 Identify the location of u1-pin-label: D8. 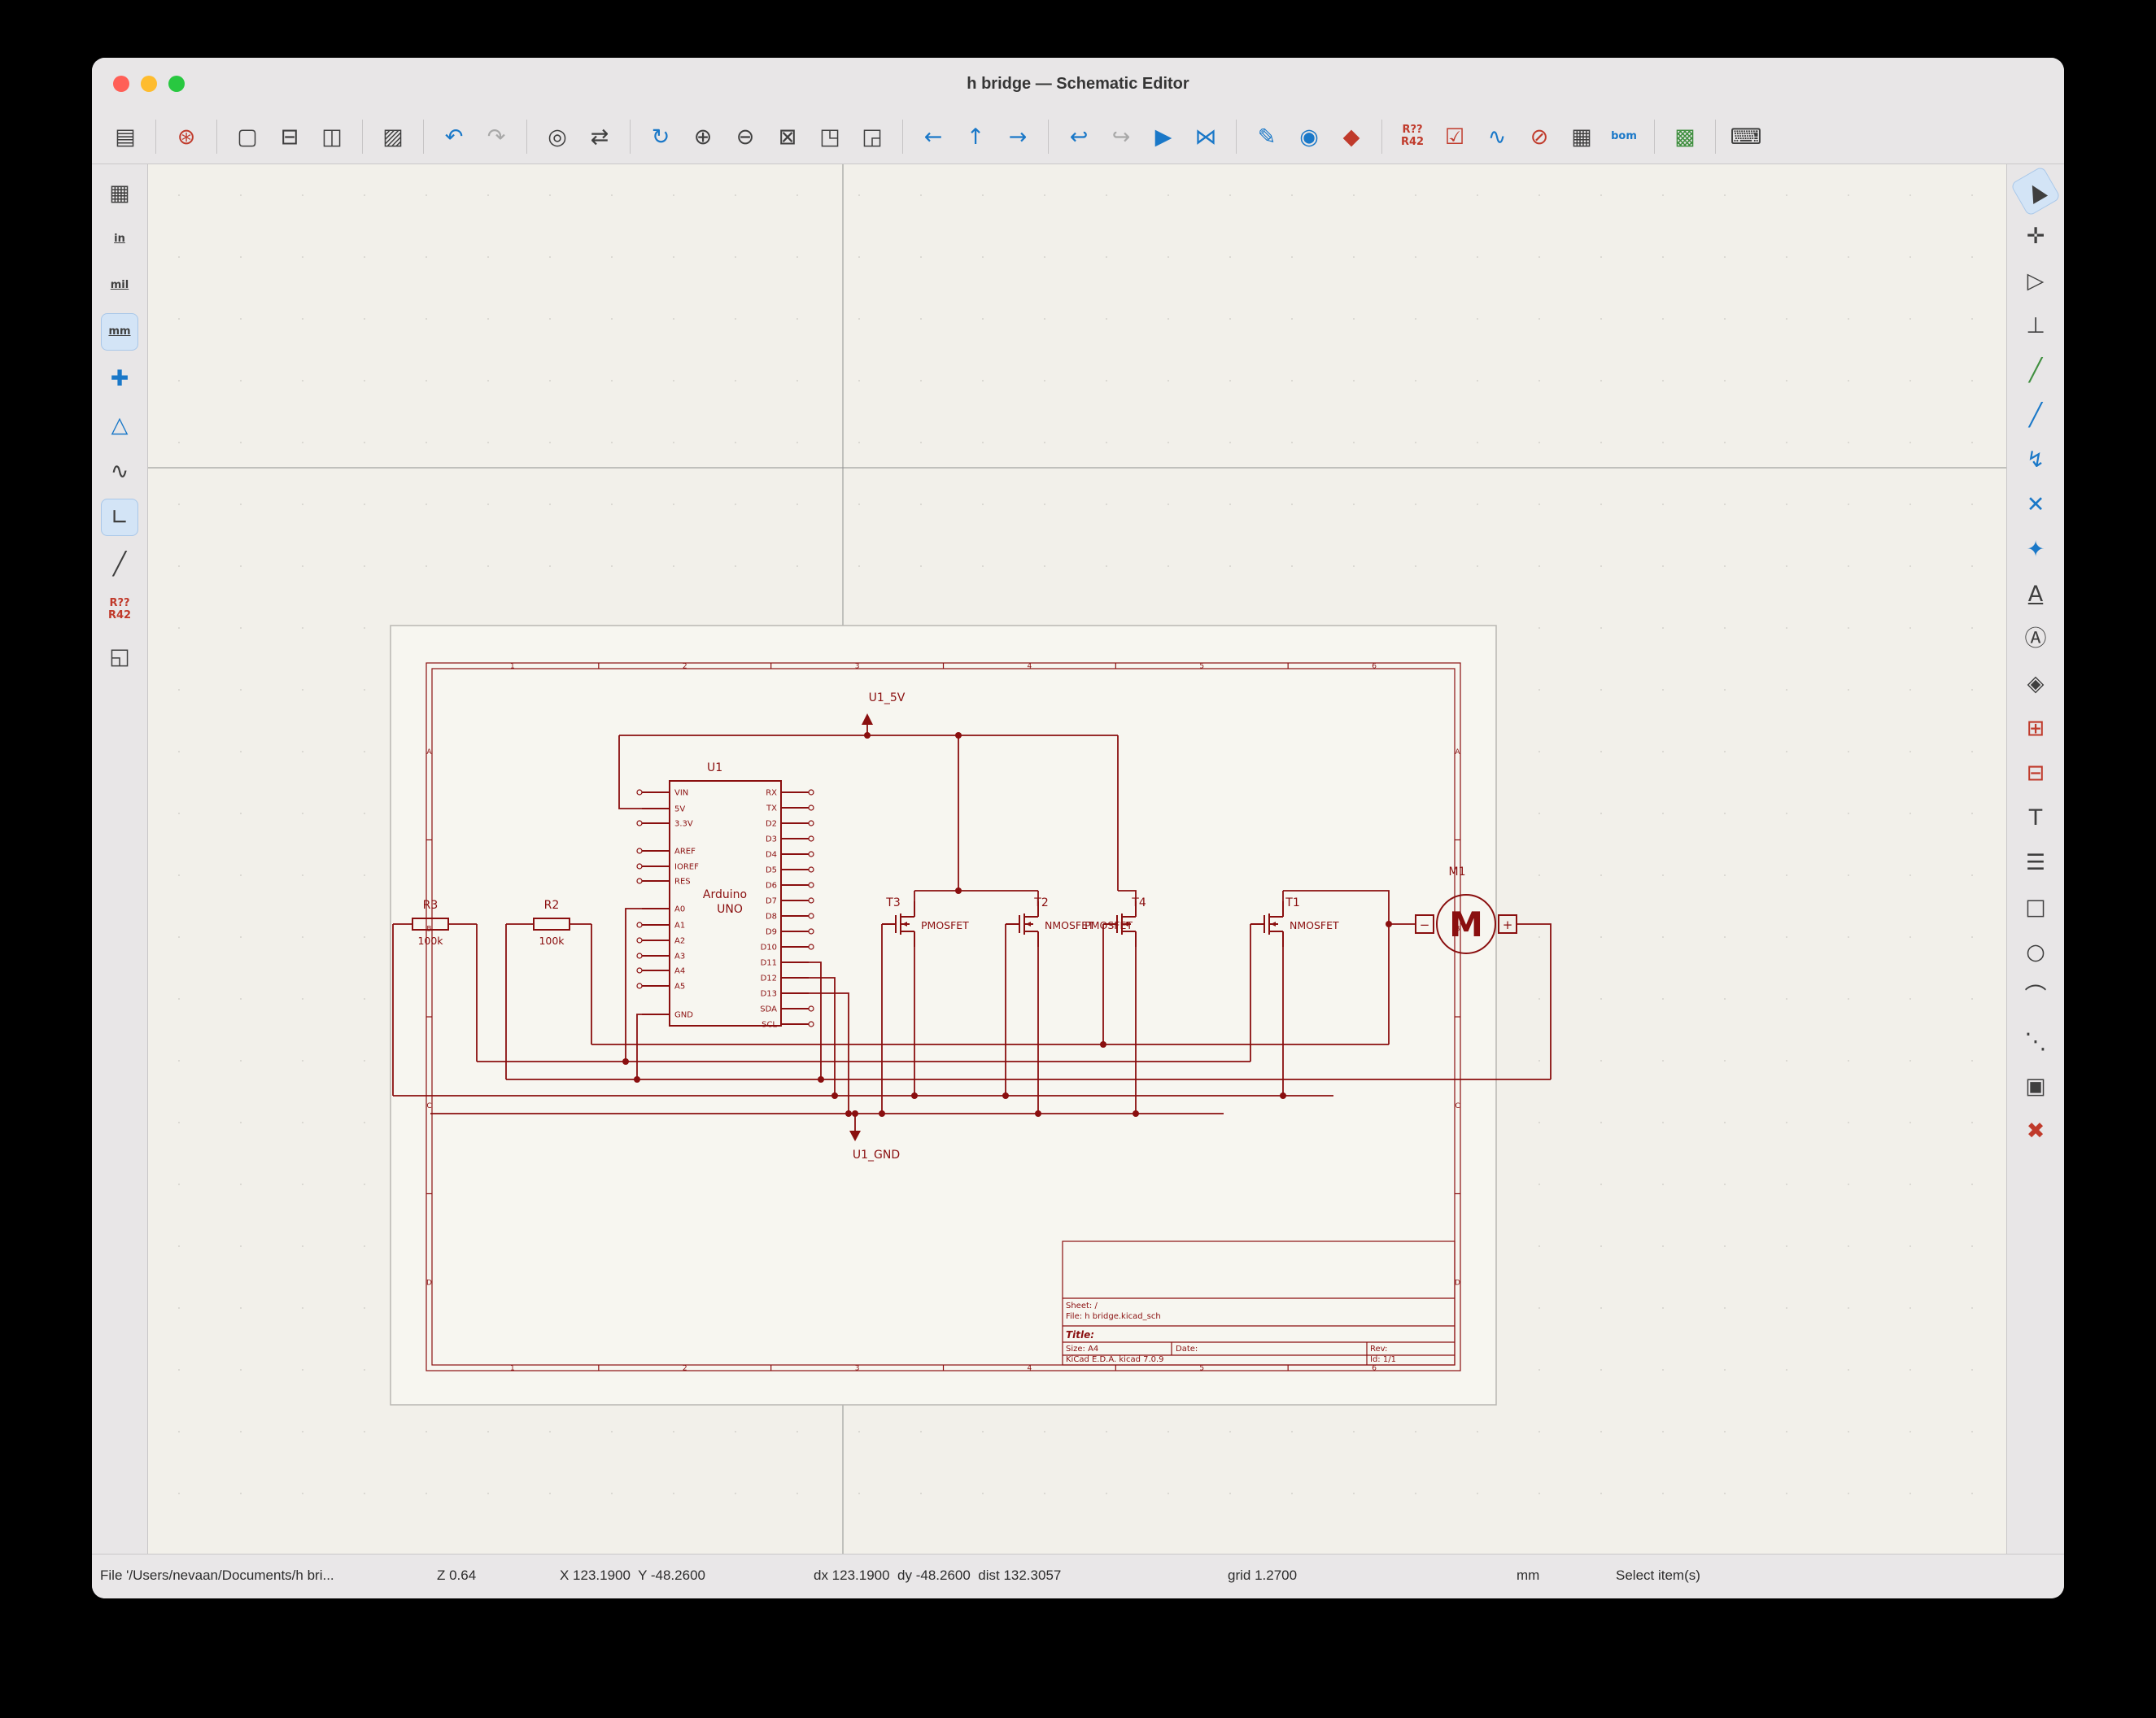
(771, 918).